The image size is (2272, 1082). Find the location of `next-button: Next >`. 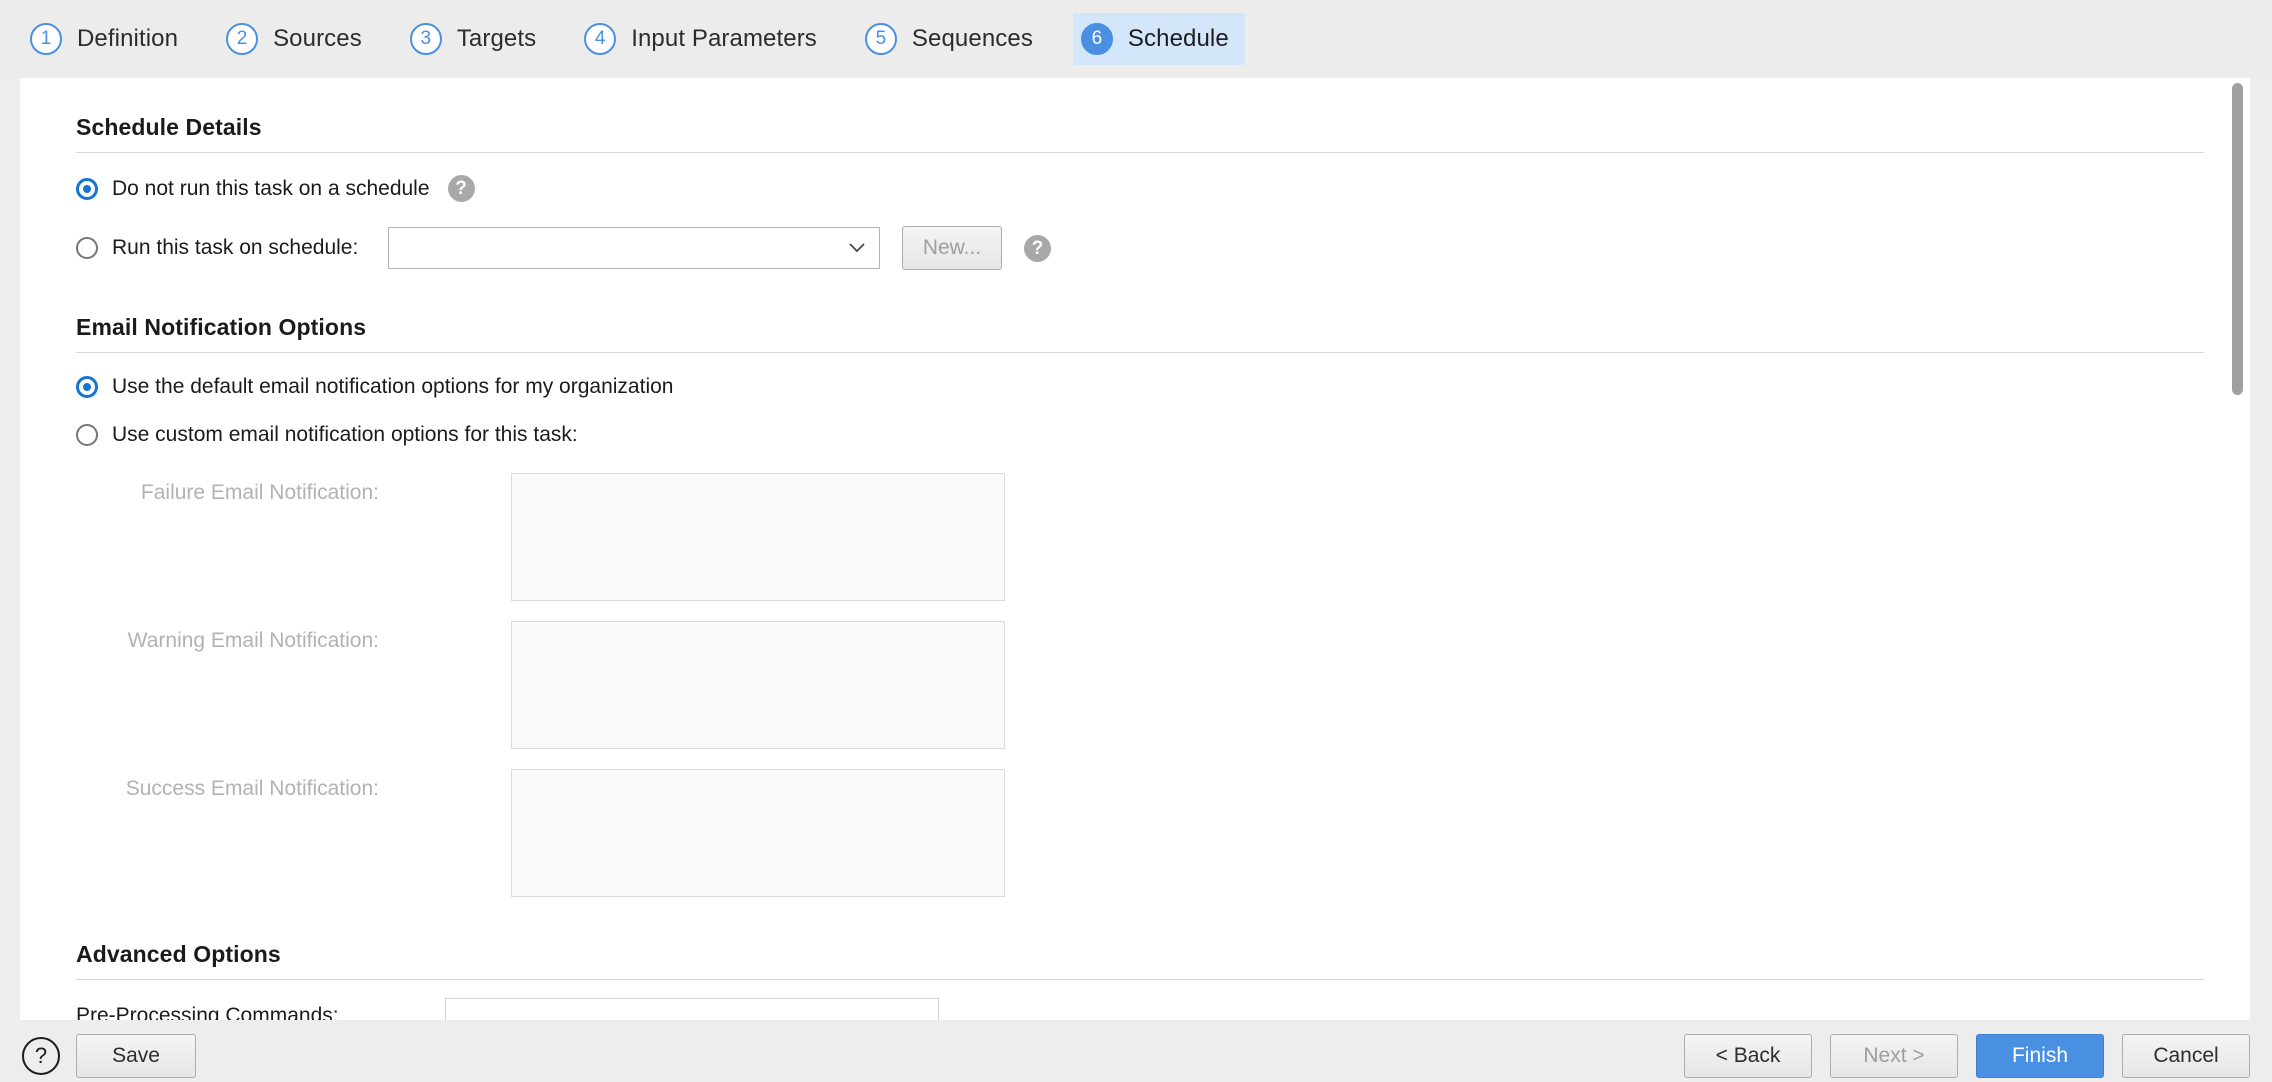

next-button: Next > is located at coordinates (1894, 1056).